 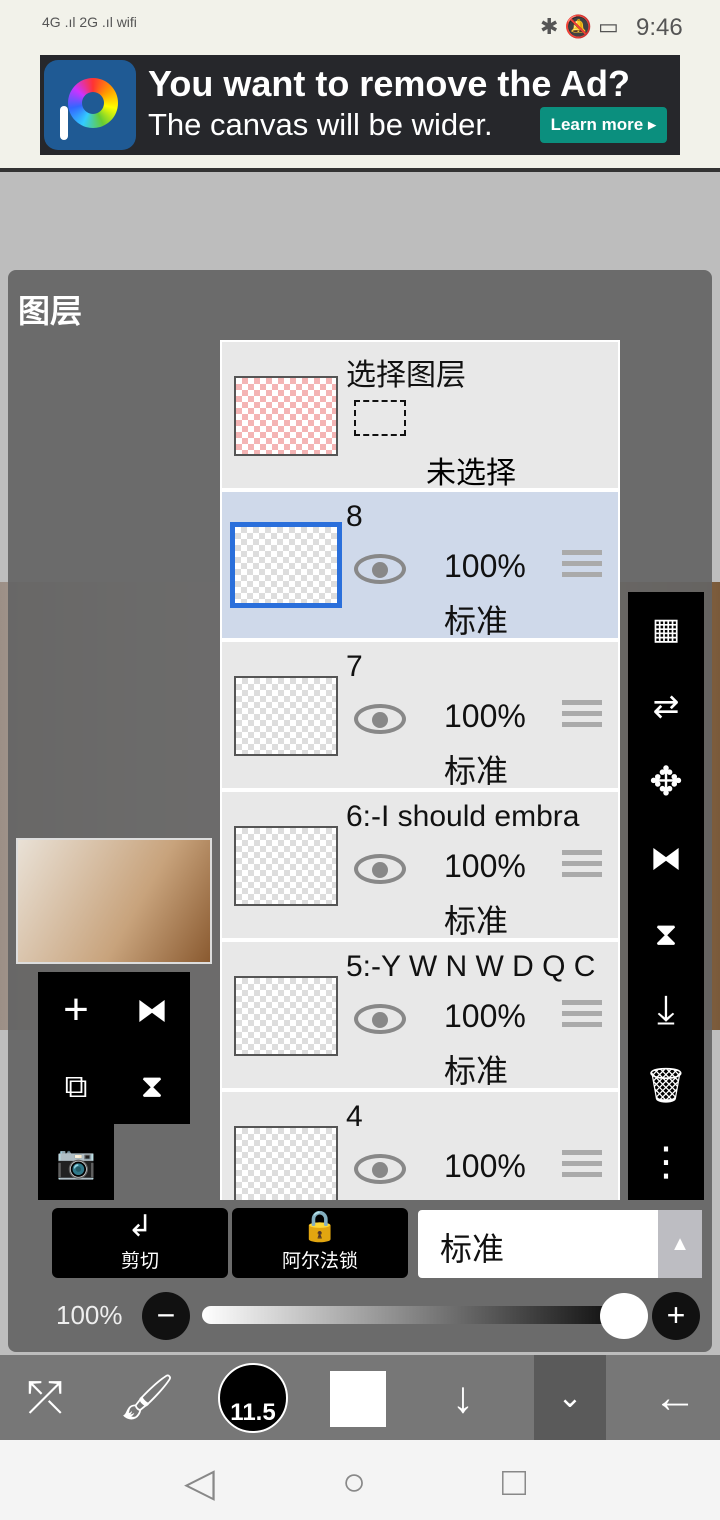 What do you see at coordinates (90, 105) in the screenshot?
I see `ibispaint-logo` at bounding box center [90, 105].